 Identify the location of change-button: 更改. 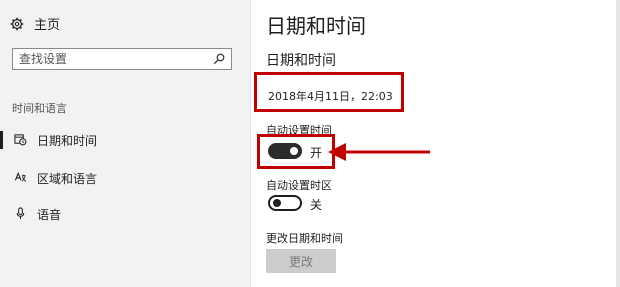
(301, 261).